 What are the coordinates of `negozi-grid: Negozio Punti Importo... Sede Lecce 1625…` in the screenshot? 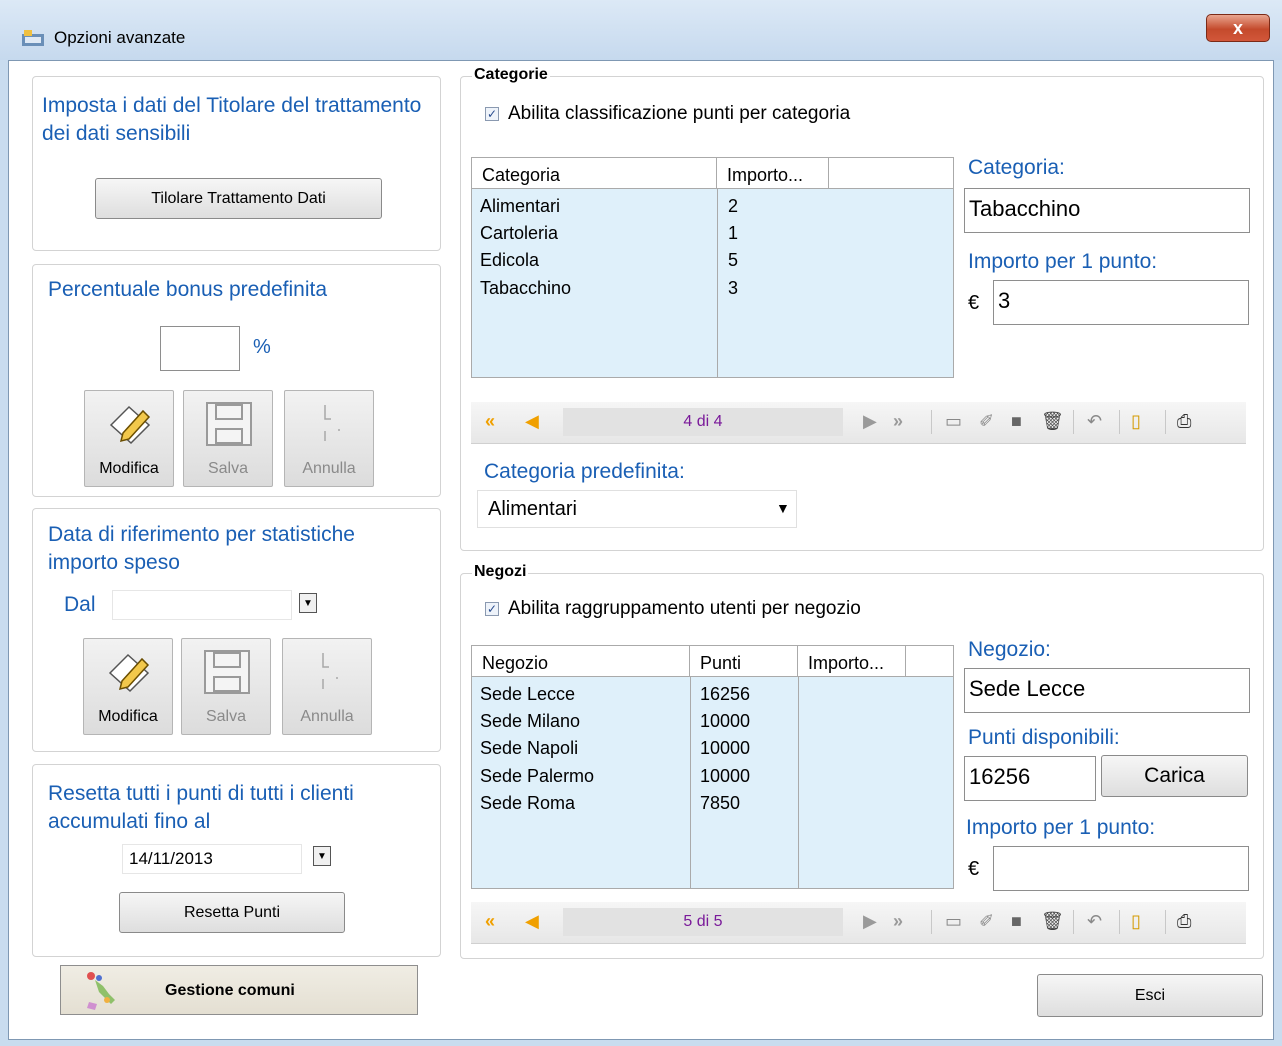 It's located at (712, 767).